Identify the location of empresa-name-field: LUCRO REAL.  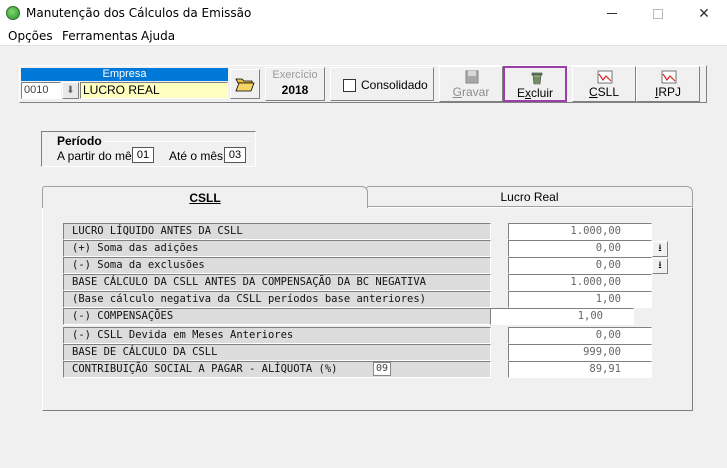
(154, 90).